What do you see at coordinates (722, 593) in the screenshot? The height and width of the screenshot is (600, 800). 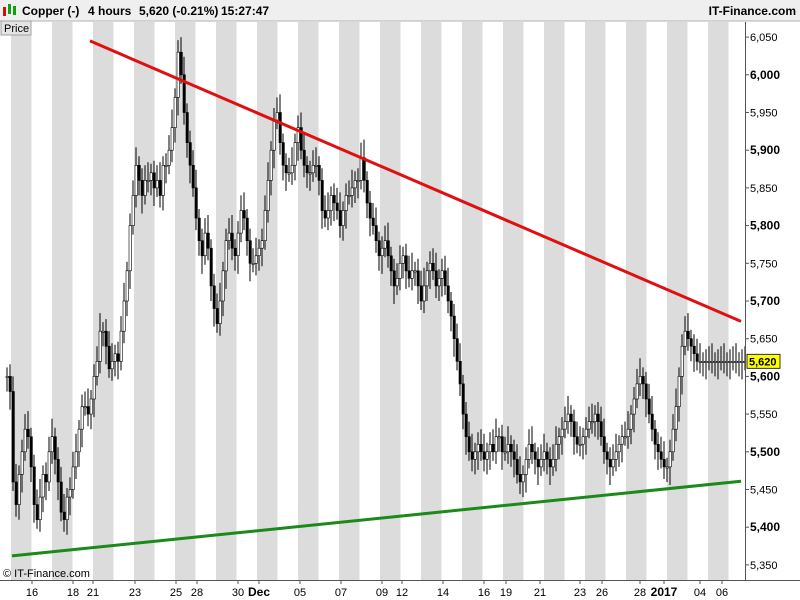 I see `x-tick-label: 06` at bounding box center [722, 593].